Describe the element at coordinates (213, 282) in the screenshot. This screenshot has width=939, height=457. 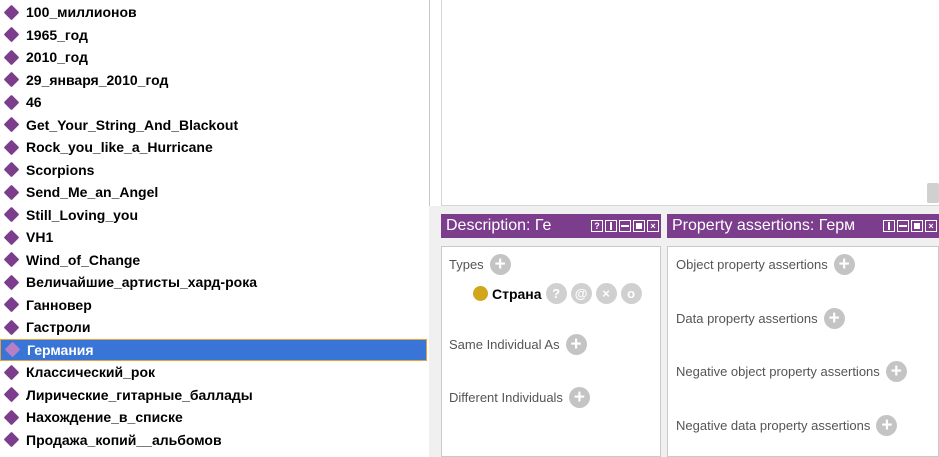
I see `individual-row: Величайшие_артисты_хард-рока` at that location.